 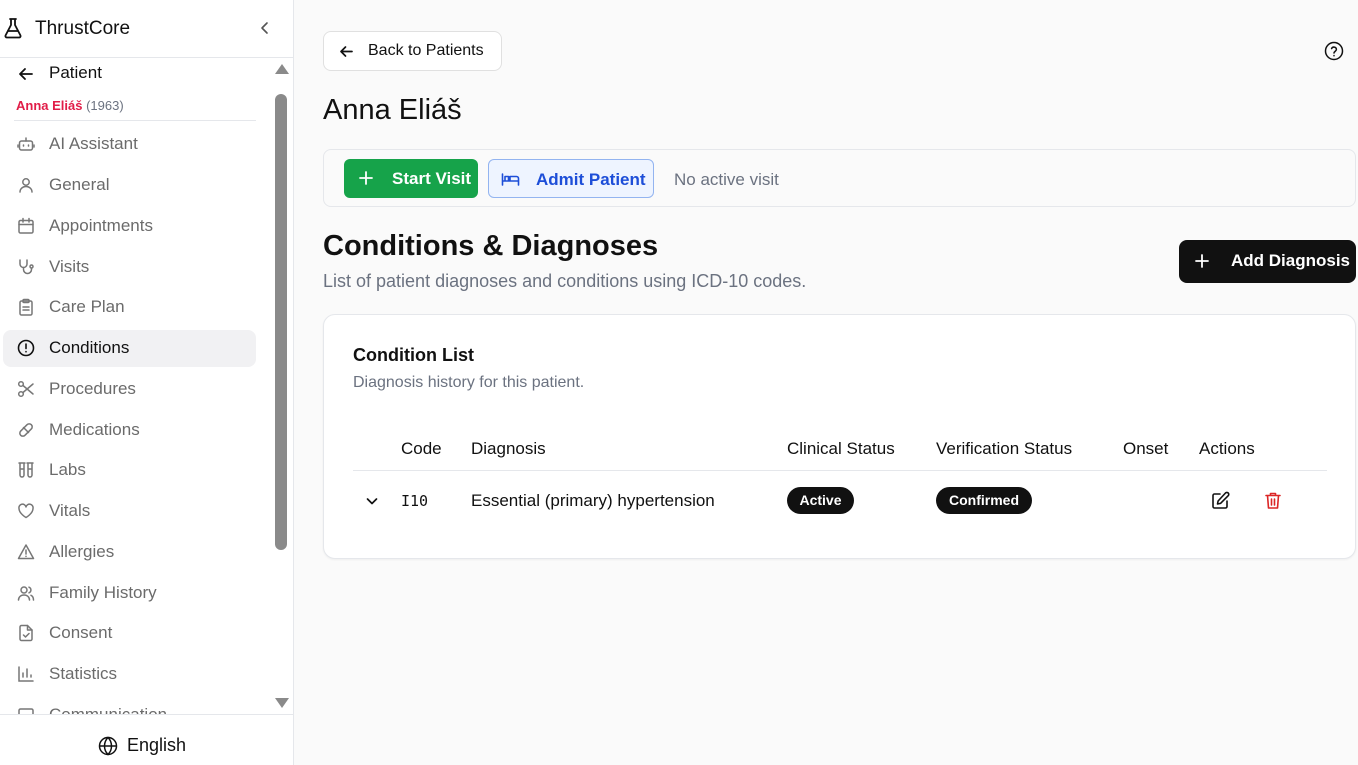 What do you see at coordinates (26, 348) in the screenshot?
I see `alert-circle-icon` at bounding box center [26, 348].